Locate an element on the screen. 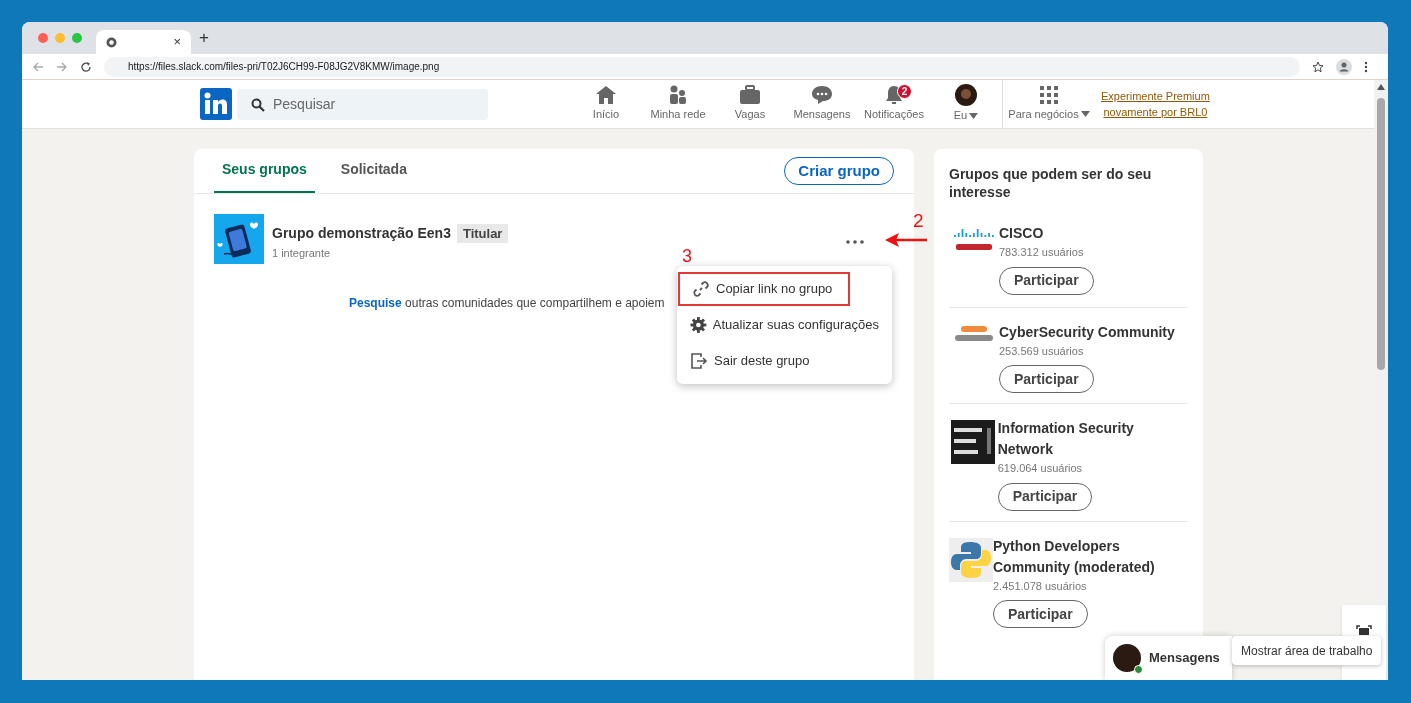 Image resolution: width=1411 pixels, height=703 pixels. business-menu: Para negócios is located at coordinates (1049, 104).